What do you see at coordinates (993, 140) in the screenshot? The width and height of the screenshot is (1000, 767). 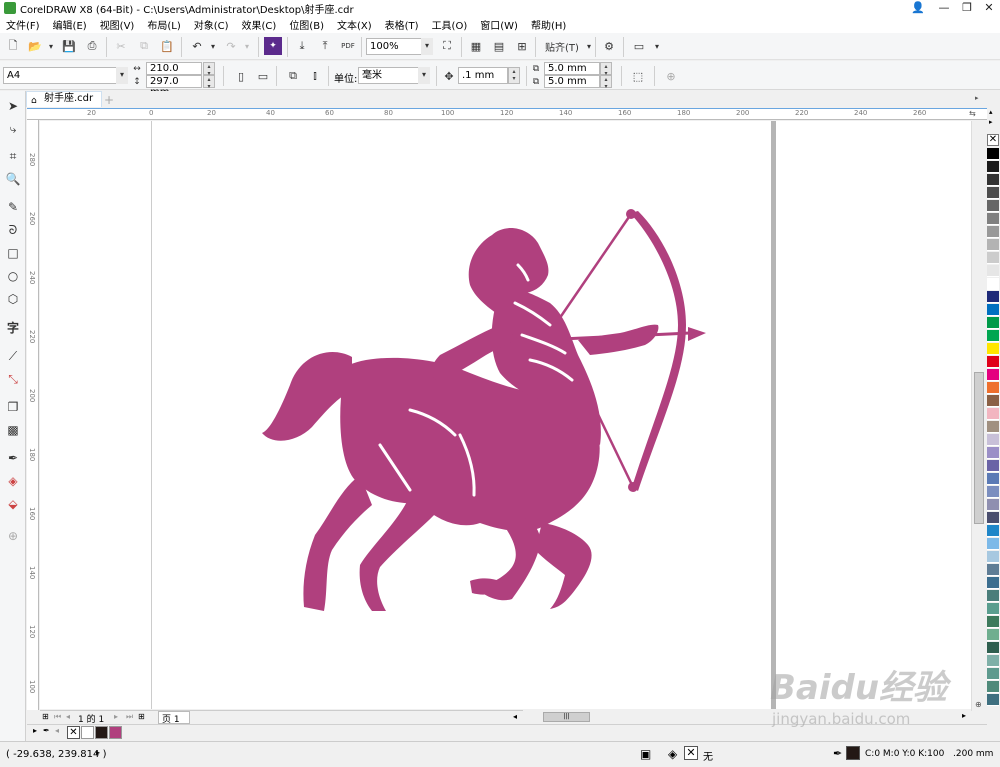 I see `no-color-swatch: ✕` at bounding box center [993, 140].